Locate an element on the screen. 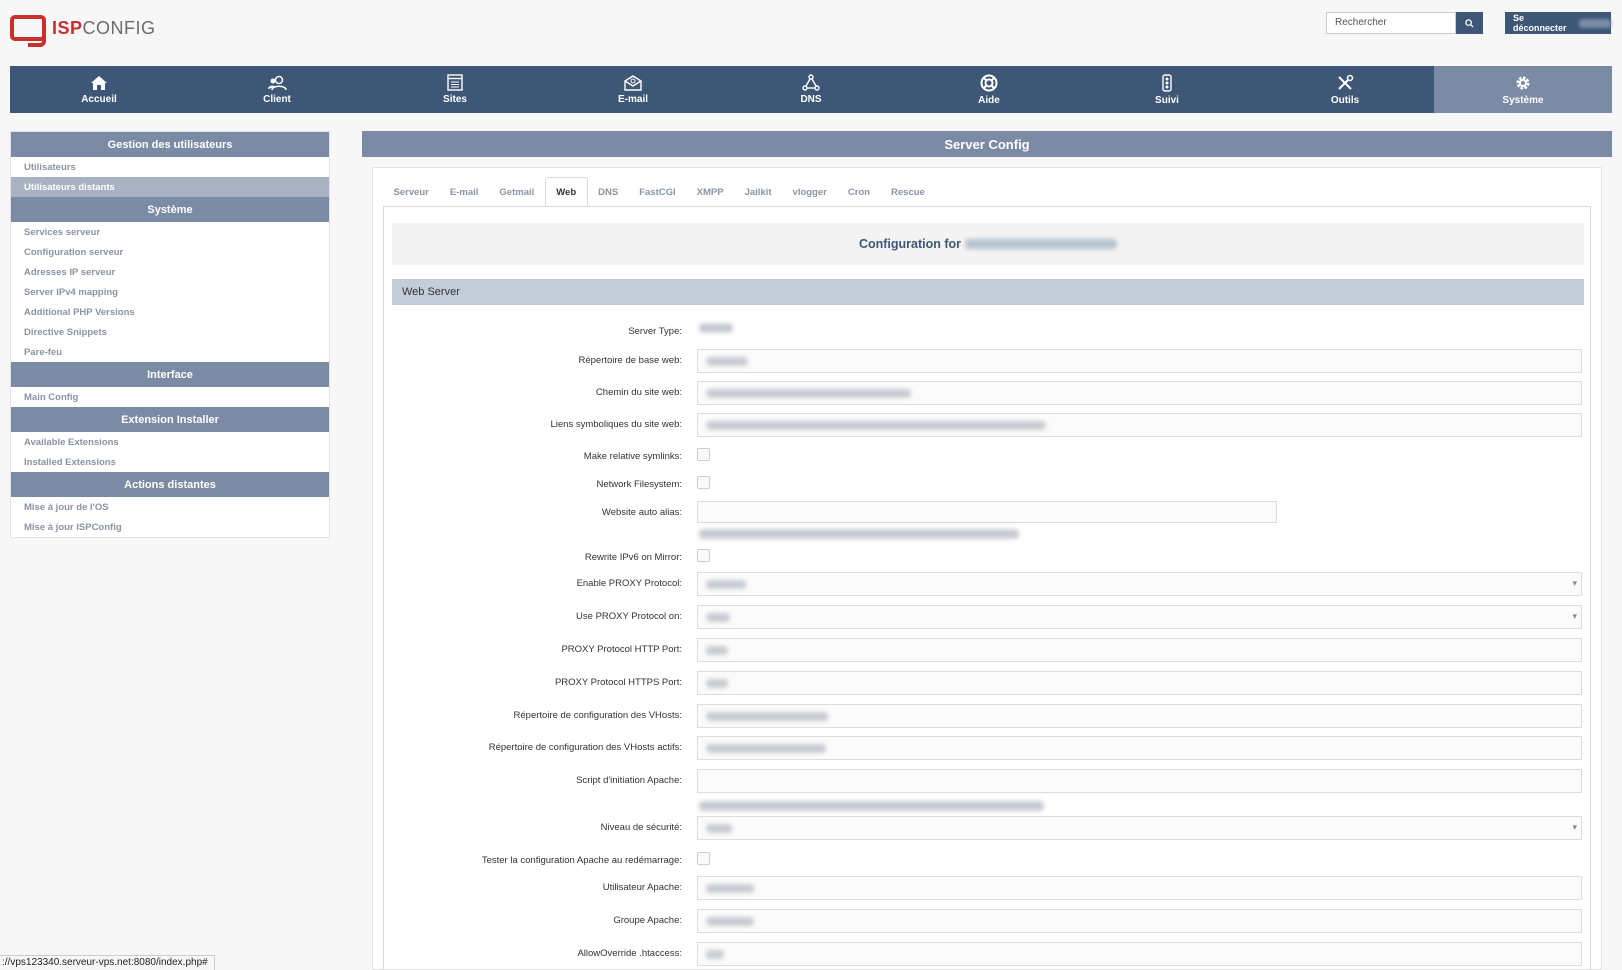 The image size is (1622, 970). tab-web: Web is located at coordinates (566, 192).